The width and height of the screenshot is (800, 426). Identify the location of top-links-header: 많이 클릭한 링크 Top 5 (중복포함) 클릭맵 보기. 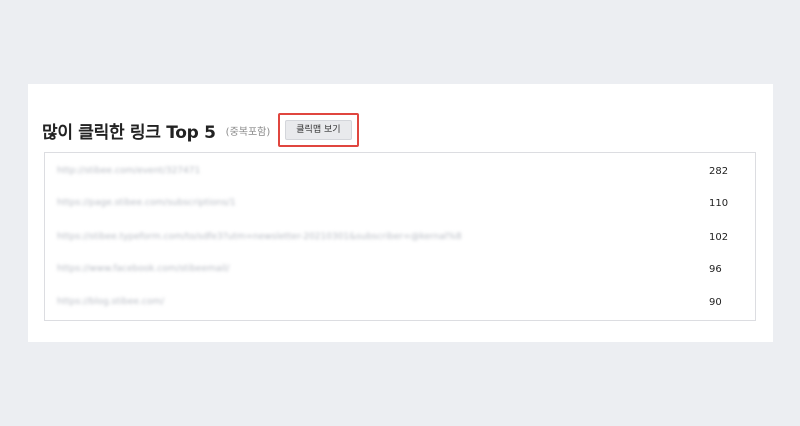
(200, 130).